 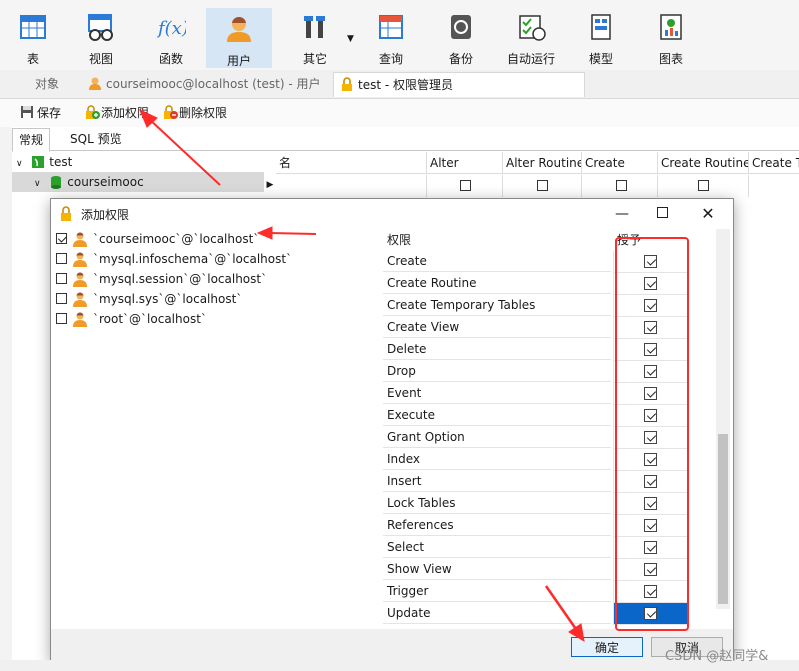 I want to click on toolbar-label: 查询, so click(x=390, y=59).